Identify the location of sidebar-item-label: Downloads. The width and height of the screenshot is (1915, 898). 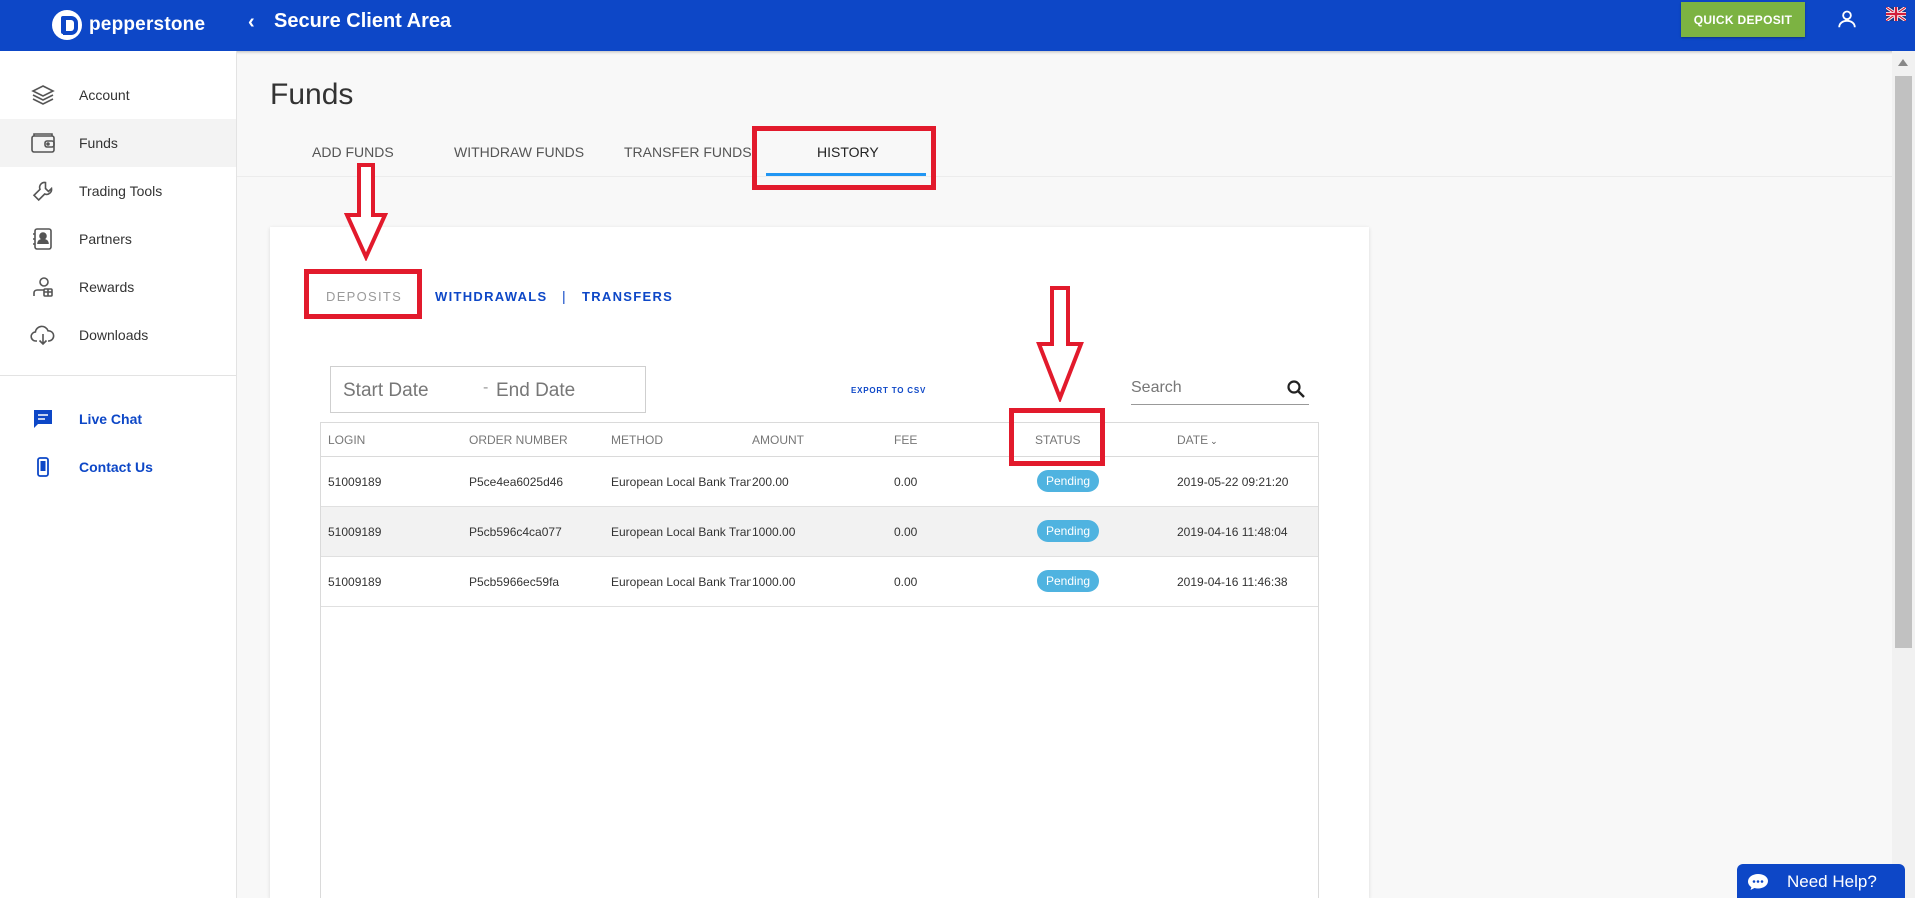
(114, 335).